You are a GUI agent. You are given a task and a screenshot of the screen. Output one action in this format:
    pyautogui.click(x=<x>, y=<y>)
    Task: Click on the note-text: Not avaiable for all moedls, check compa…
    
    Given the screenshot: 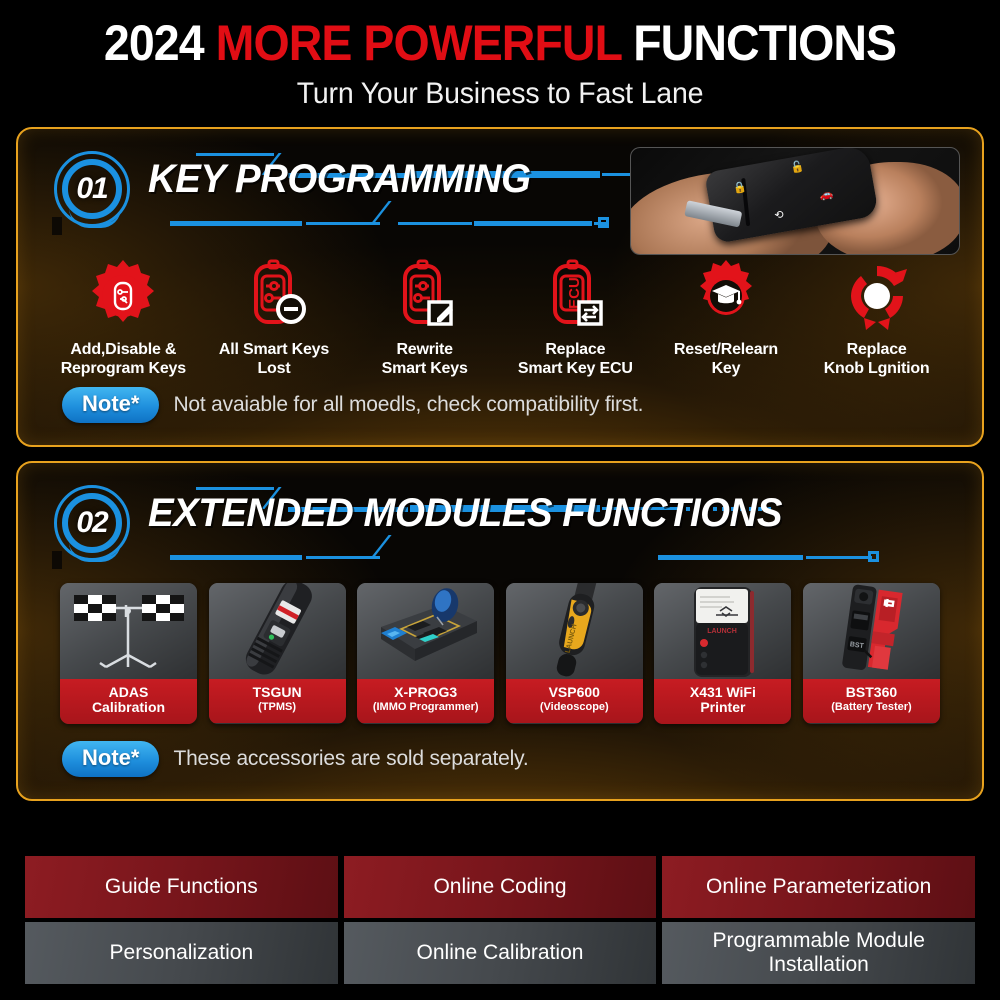 What is the action you would take?
    pyautogui.click(x=408, y=404)
    